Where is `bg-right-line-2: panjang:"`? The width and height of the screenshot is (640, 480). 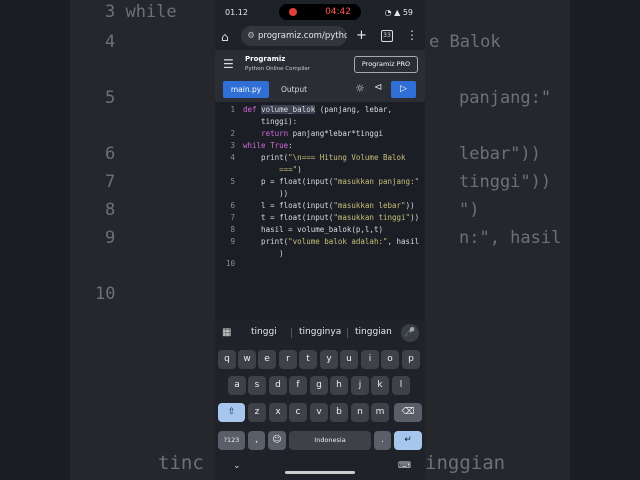
bg-right-line-2: panjang:" is located at coordinates (505, 98).